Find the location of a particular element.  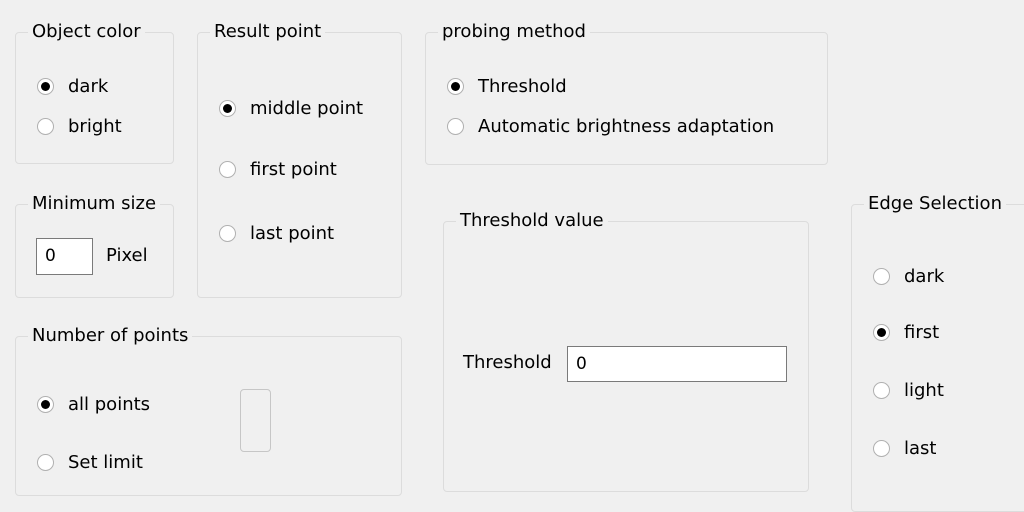

minimum-size-title: Minimum size is located at coordinates (94, 204).